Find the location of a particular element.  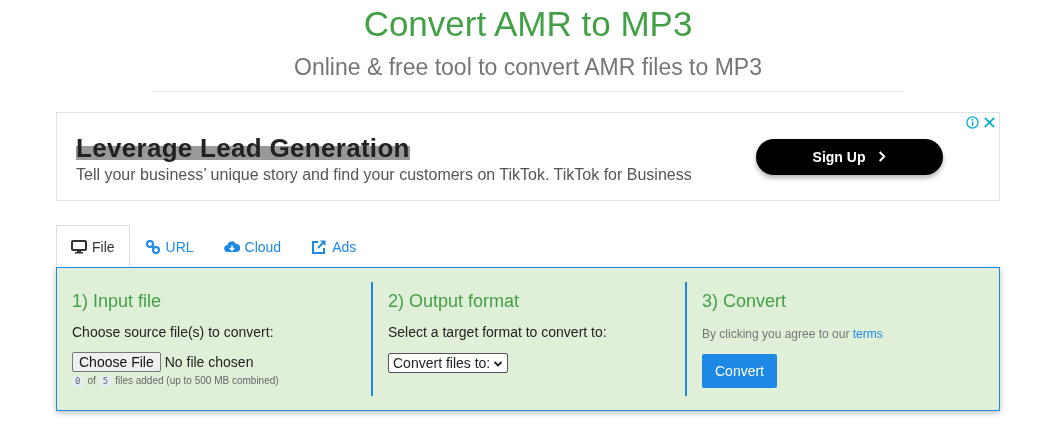

tab: Ads is located at coordinates (334, 246).